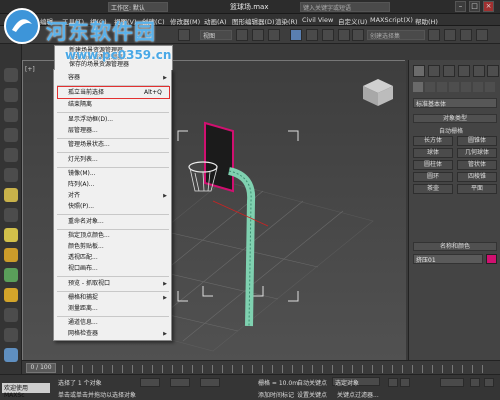 This screenshot has width=500, height=400. Describe the element at coordinates (396, 35) in the screenshot. I see `selection-set-dropdown: 创建选择集` at that location.